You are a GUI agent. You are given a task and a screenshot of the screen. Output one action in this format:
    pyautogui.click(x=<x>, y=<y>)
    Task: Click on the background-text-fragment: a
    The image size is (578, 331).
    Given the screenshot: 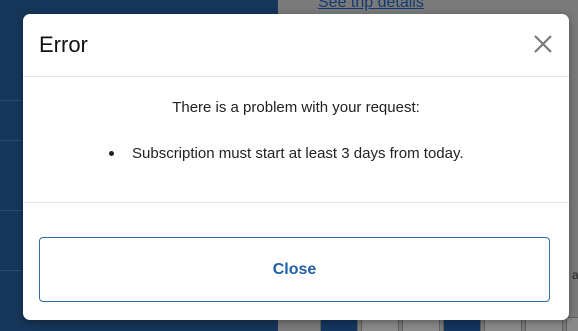 What is the action you would take?
    pyautogui.click(x=575, y=275)
    